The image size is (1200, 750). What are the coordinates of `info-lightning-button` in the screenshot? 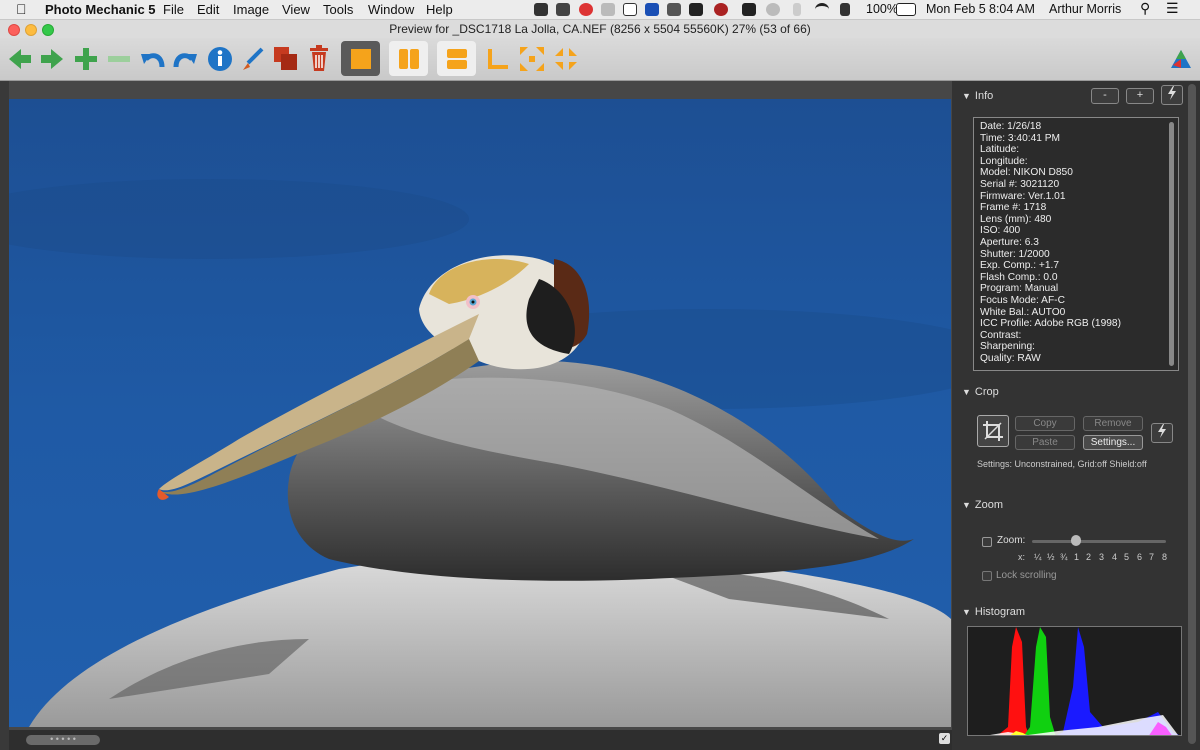 It's located at (1172, 95).